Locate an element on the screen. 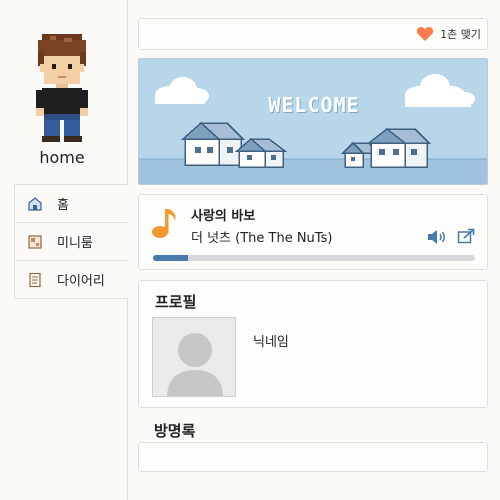 This screenshot has width=500, height=500. sidebar-item-diary: 다이어리 is located at coordinates (71, 280).